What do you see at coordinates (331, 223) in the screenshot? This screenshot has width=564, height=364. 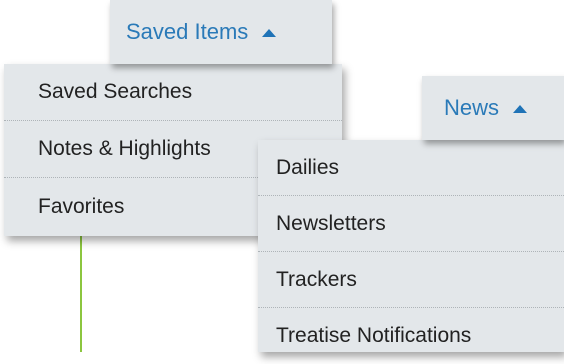 I see `menu-item-label: Newsletters` at bounding box center [331, 223].